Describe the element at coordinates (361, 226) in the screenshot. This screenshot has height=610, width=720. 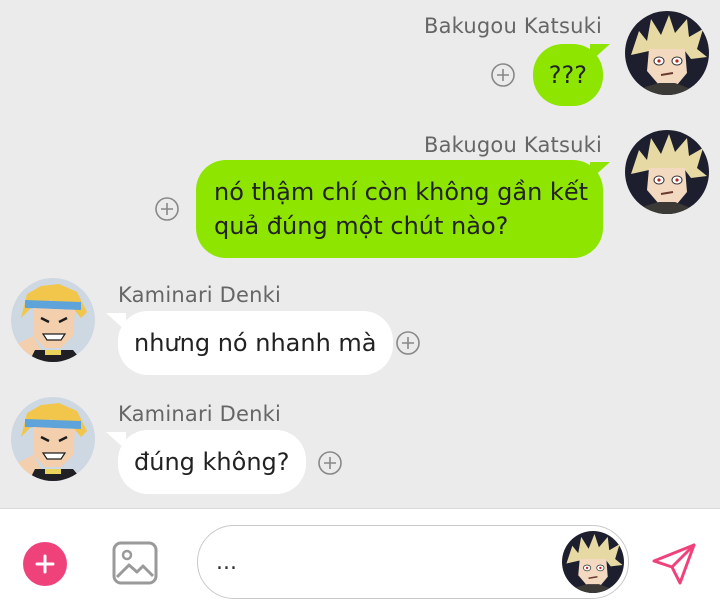
I see `message-text-line: quả đúng một chút nào?` at that location.